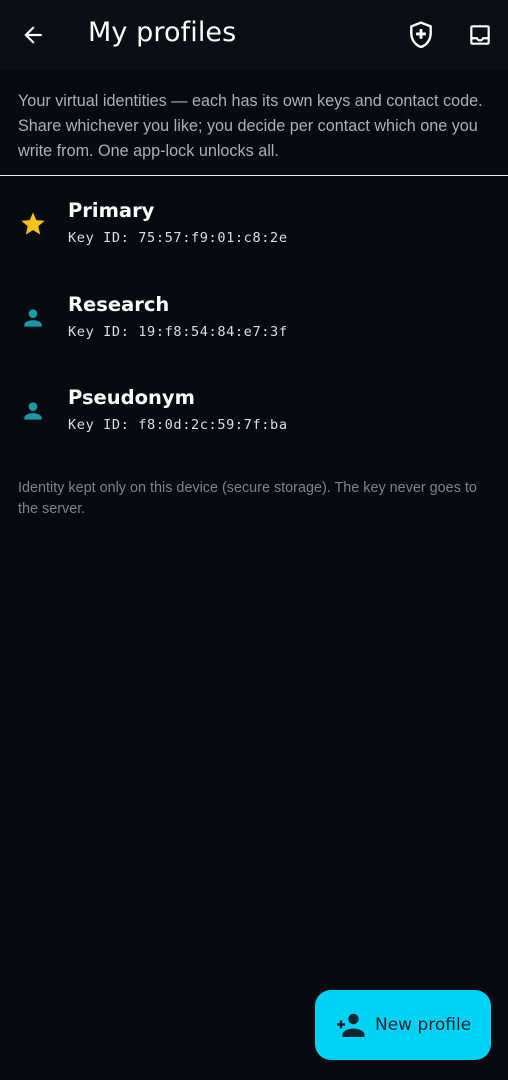  I want to click on page-title: My profiles, so click(162, 32).